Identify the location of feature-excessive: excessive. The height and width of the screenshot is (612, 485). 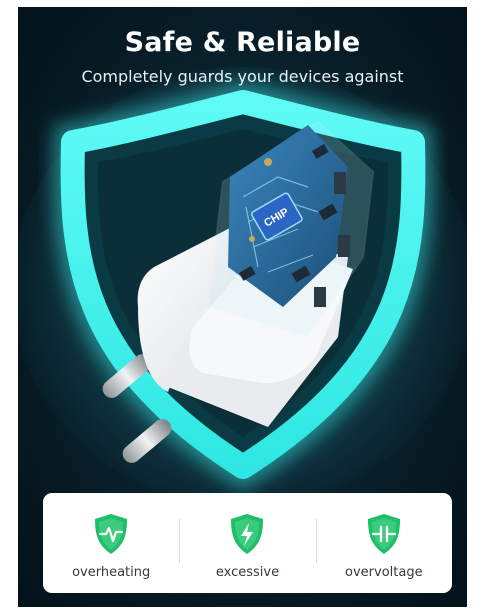
(247, 543).